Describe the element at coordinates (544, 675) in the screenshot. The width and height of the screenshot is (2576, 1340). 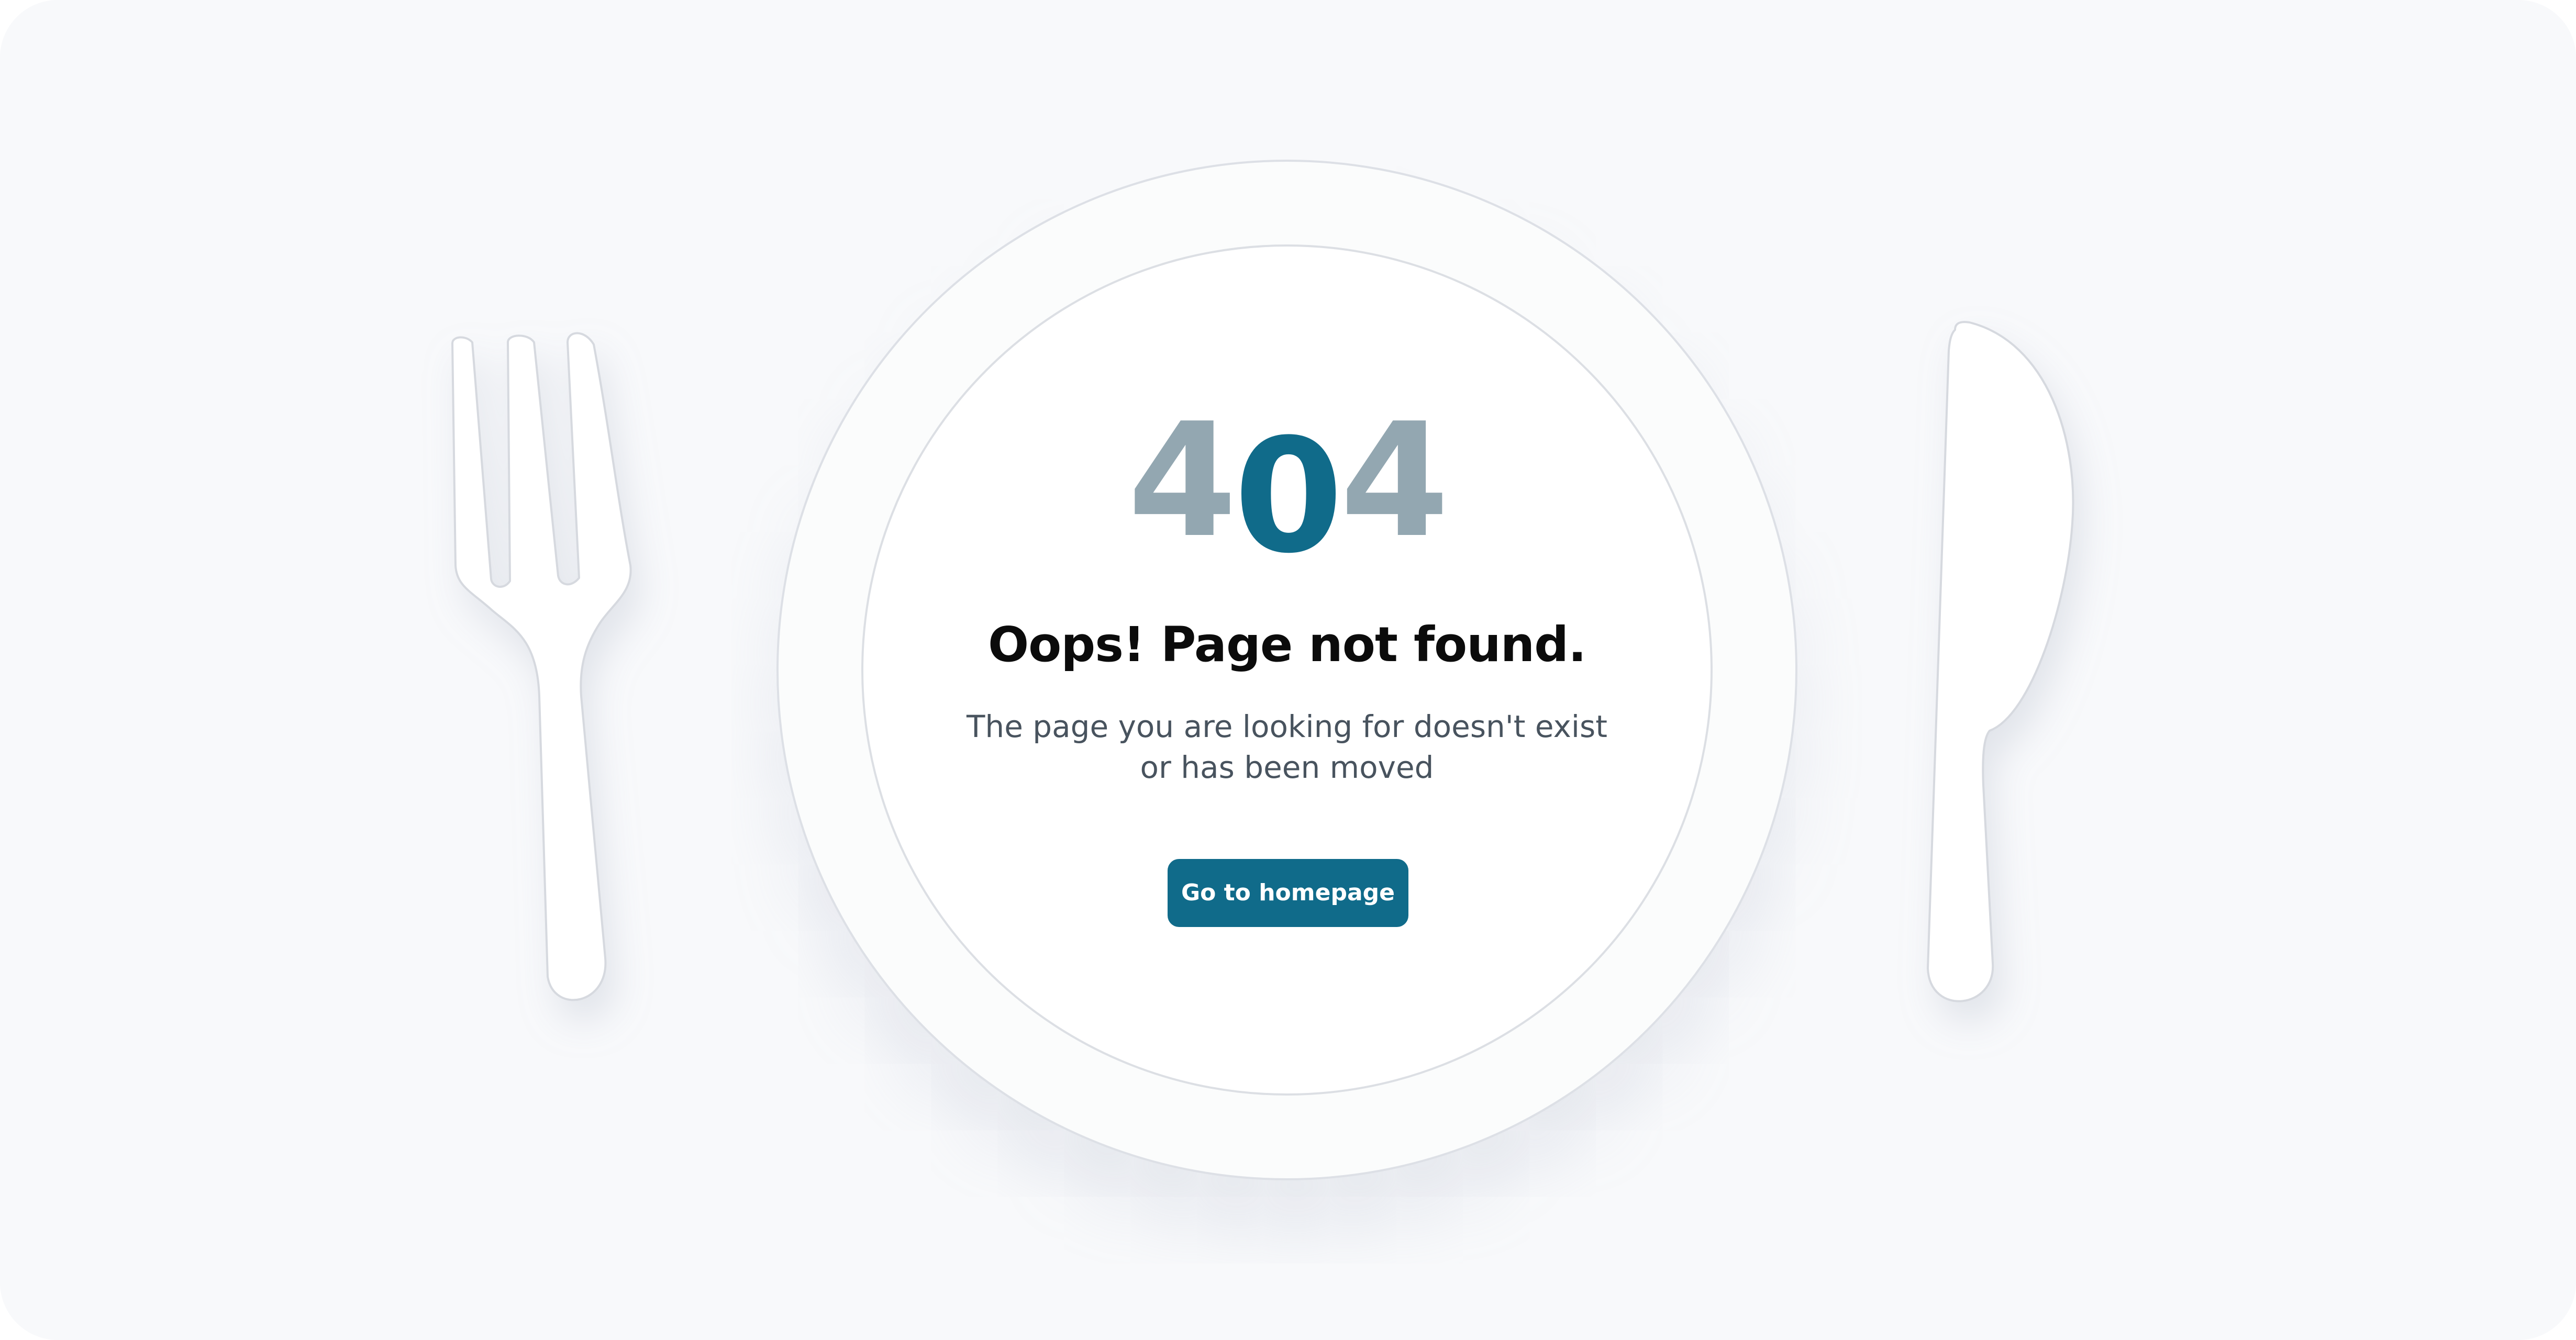
I see `fork-icon` at that location.